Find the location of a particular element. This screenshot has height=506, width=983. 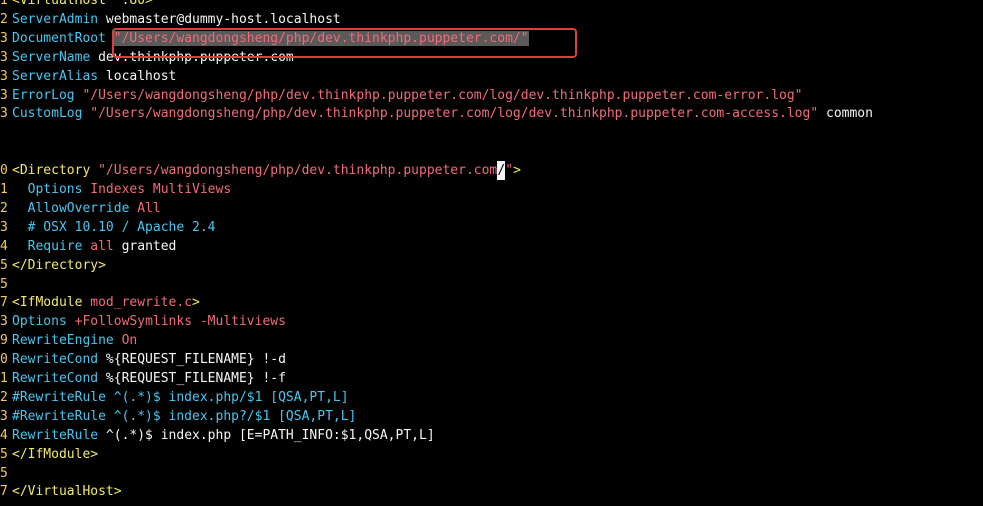

code-line: 1 RewriteCond %{REQUEST_FILENAME} !-f is located at coordinates (143, 378).